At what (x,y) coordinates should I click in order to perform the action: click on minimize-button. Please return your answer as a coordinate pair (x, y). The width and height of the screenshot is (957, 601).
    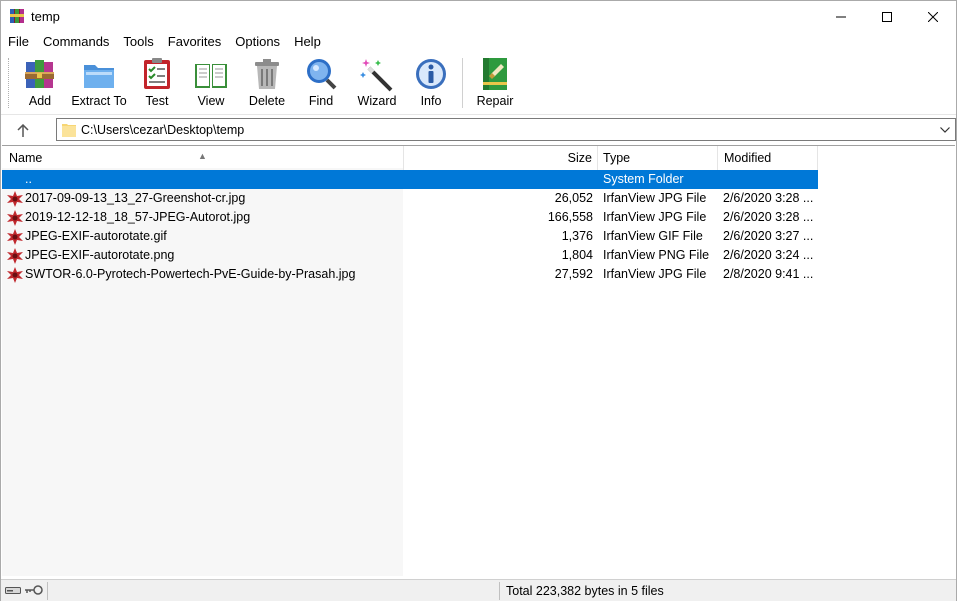
    Looking at the image, I should click on (841, 16).